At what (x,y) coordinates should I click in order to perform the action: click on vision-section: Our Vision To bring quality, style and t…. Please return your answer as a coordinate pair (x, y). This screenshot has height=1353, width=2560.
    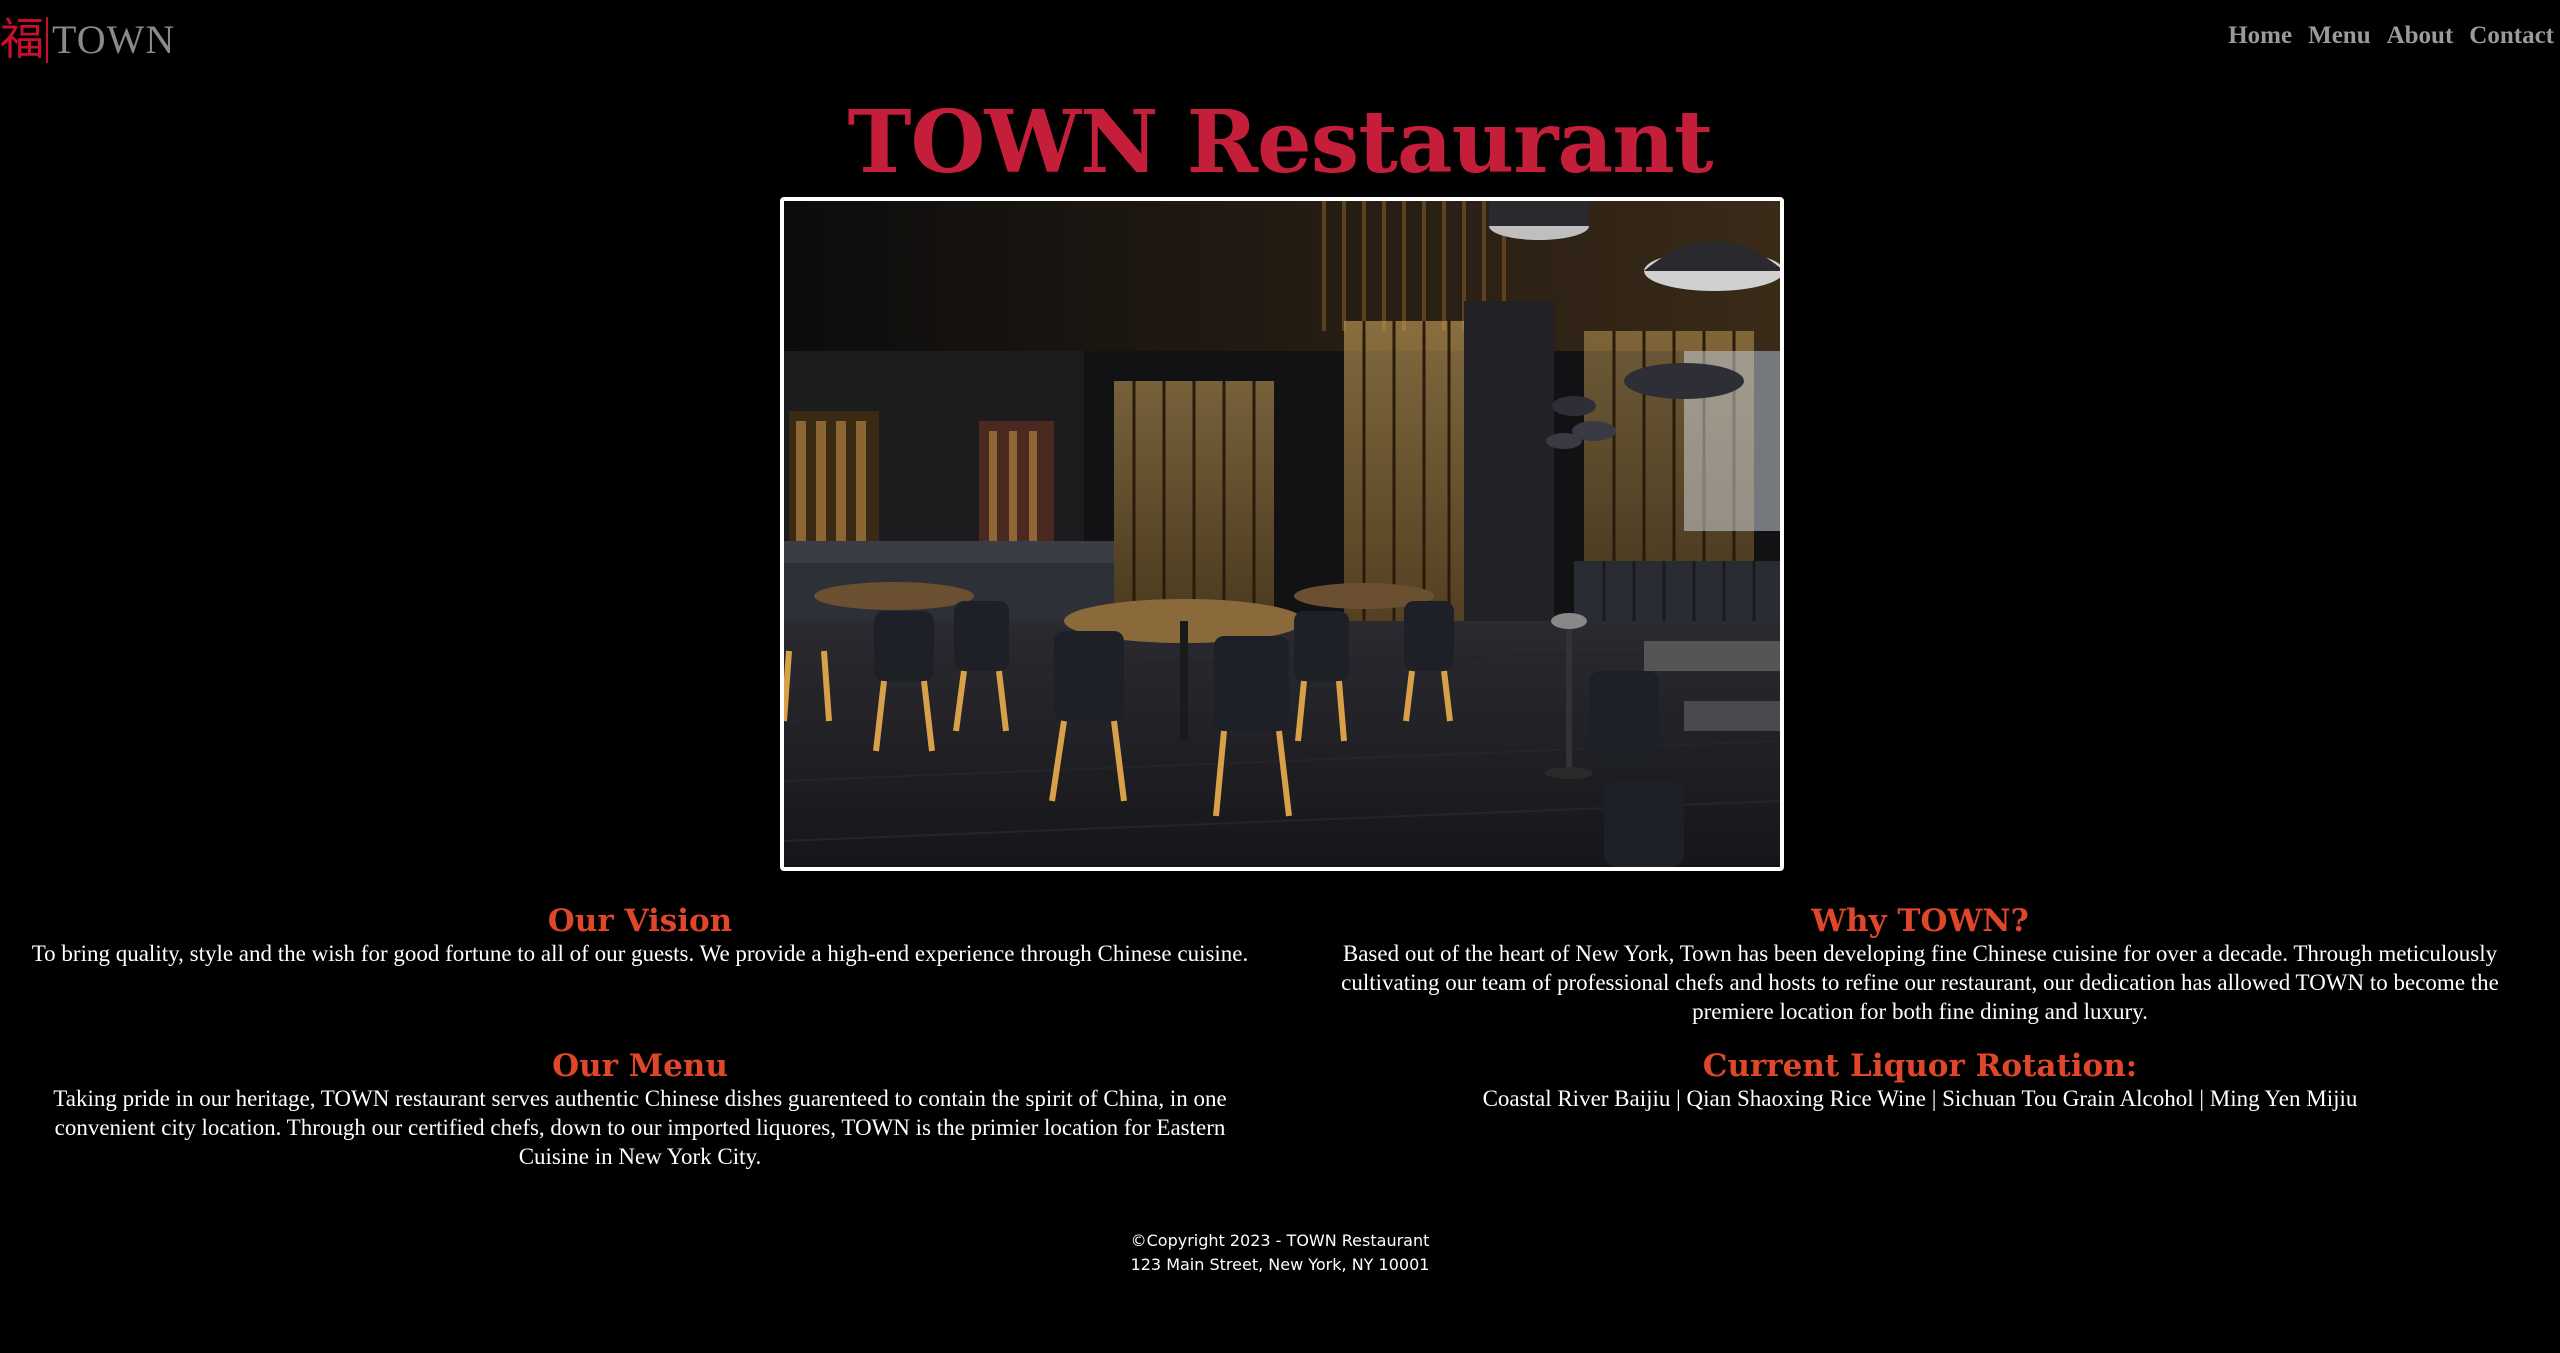
    Looking at the image, I should click on (640, 935).